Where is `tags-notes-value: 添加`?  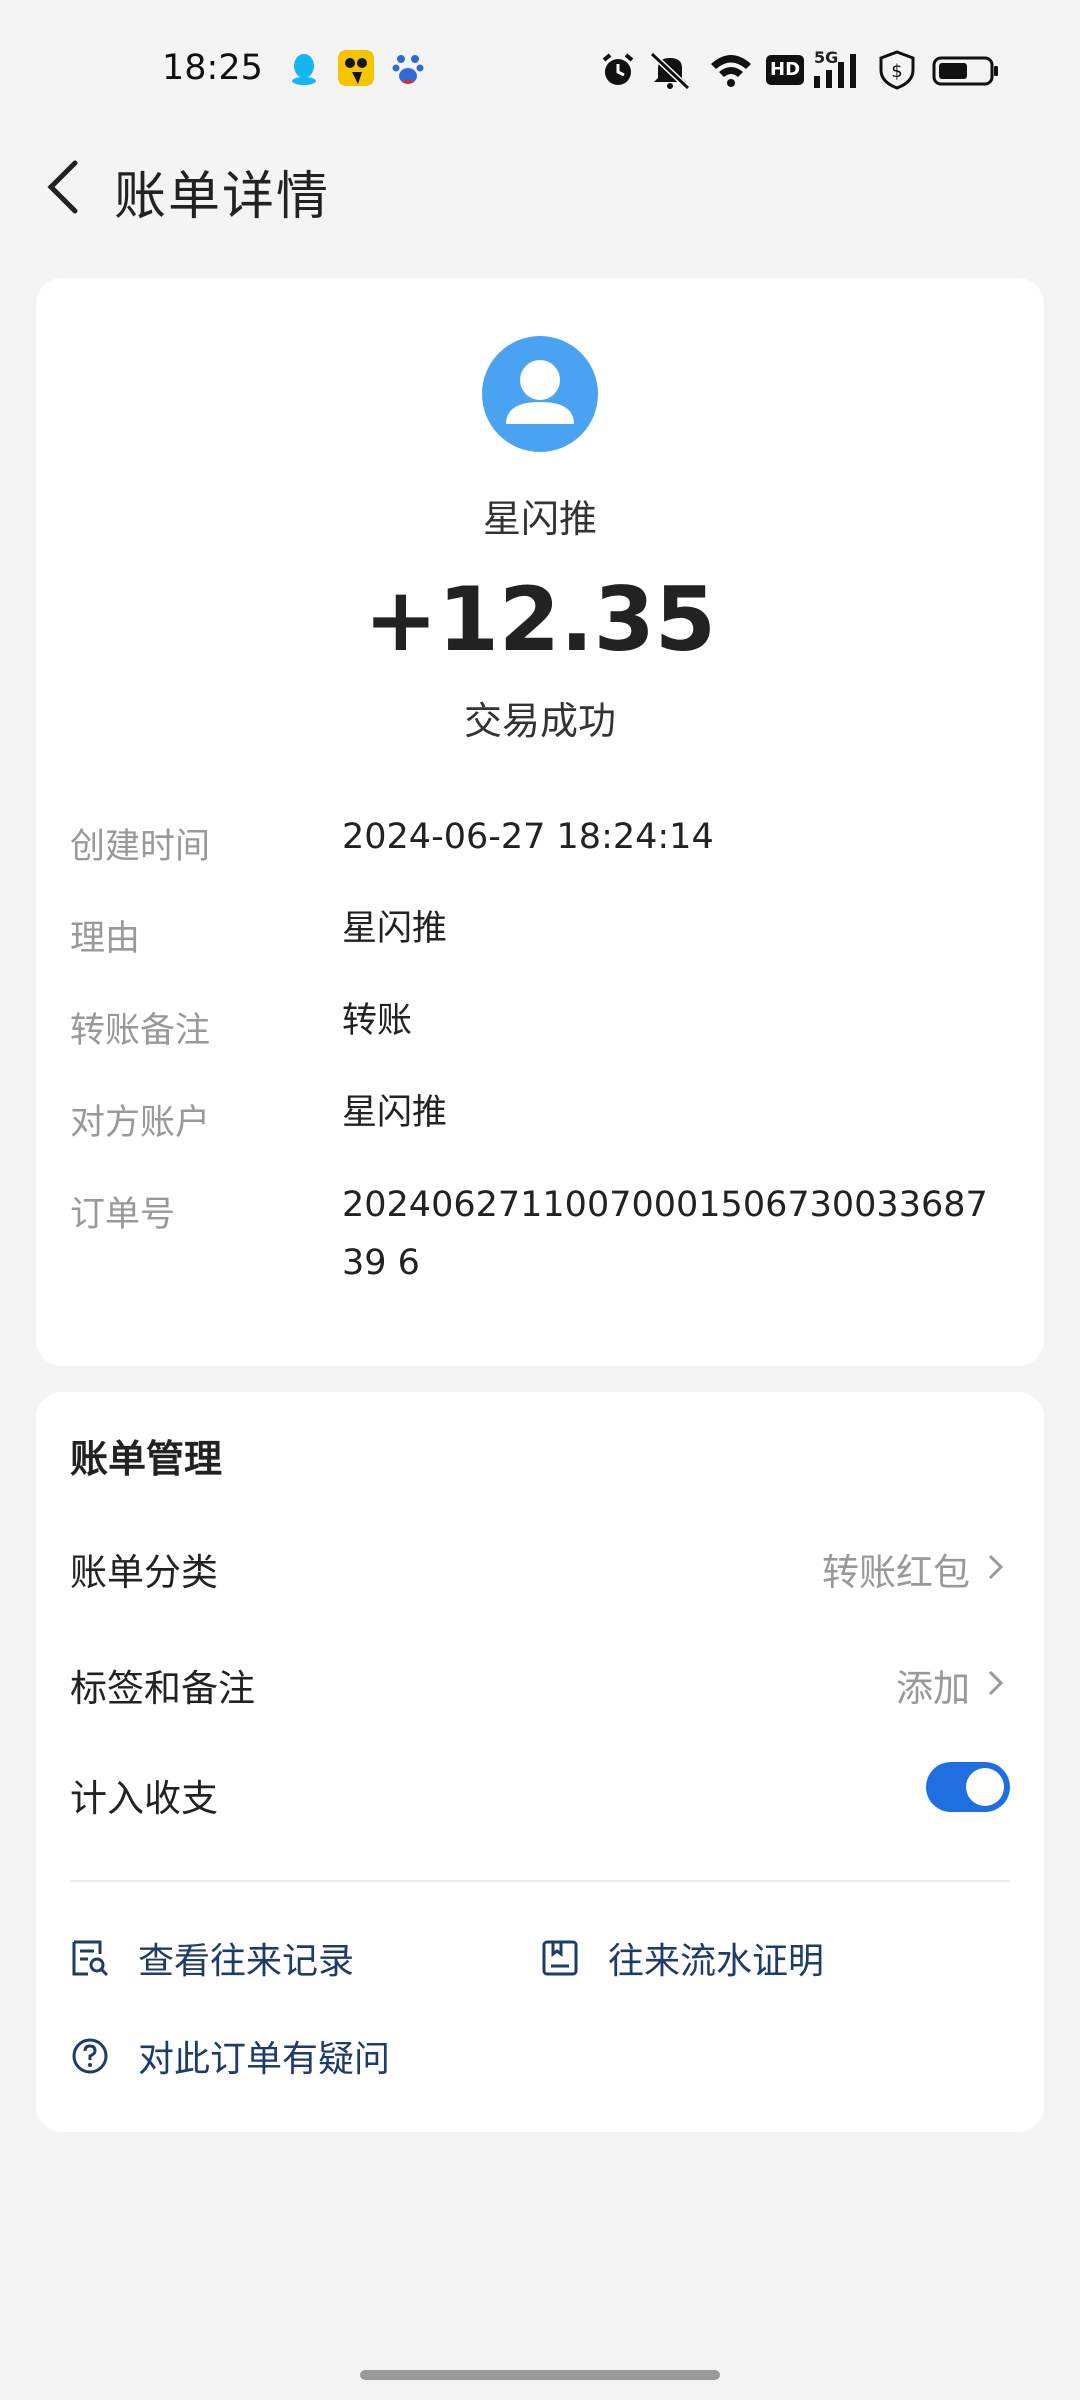
tags-notes-value: 添加 is located at coordinates (933, 1688).